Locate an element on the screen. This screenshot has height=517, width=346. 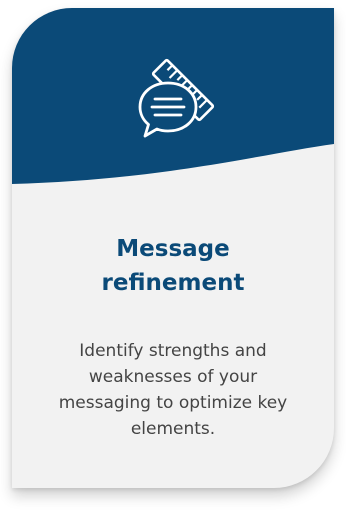
card-title-line-1: Message is located at coordinates (173, 249).